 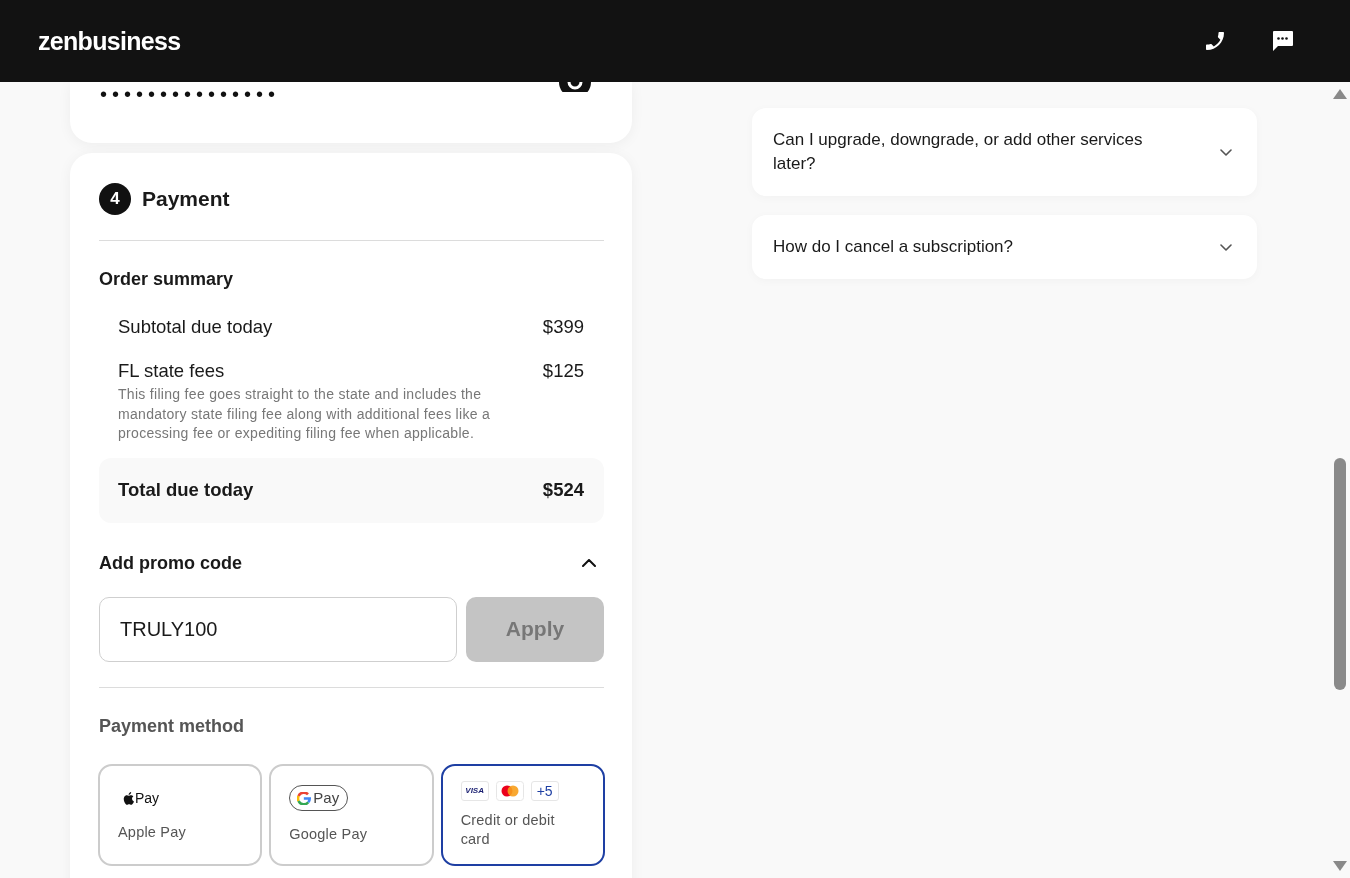 I want to click on fee-description: This filing fee goes straight to the state and includes the mandatory state filing fee along with additional fees like a processing fee or expediting filing fee when applicable., so click(x=305, y=414).